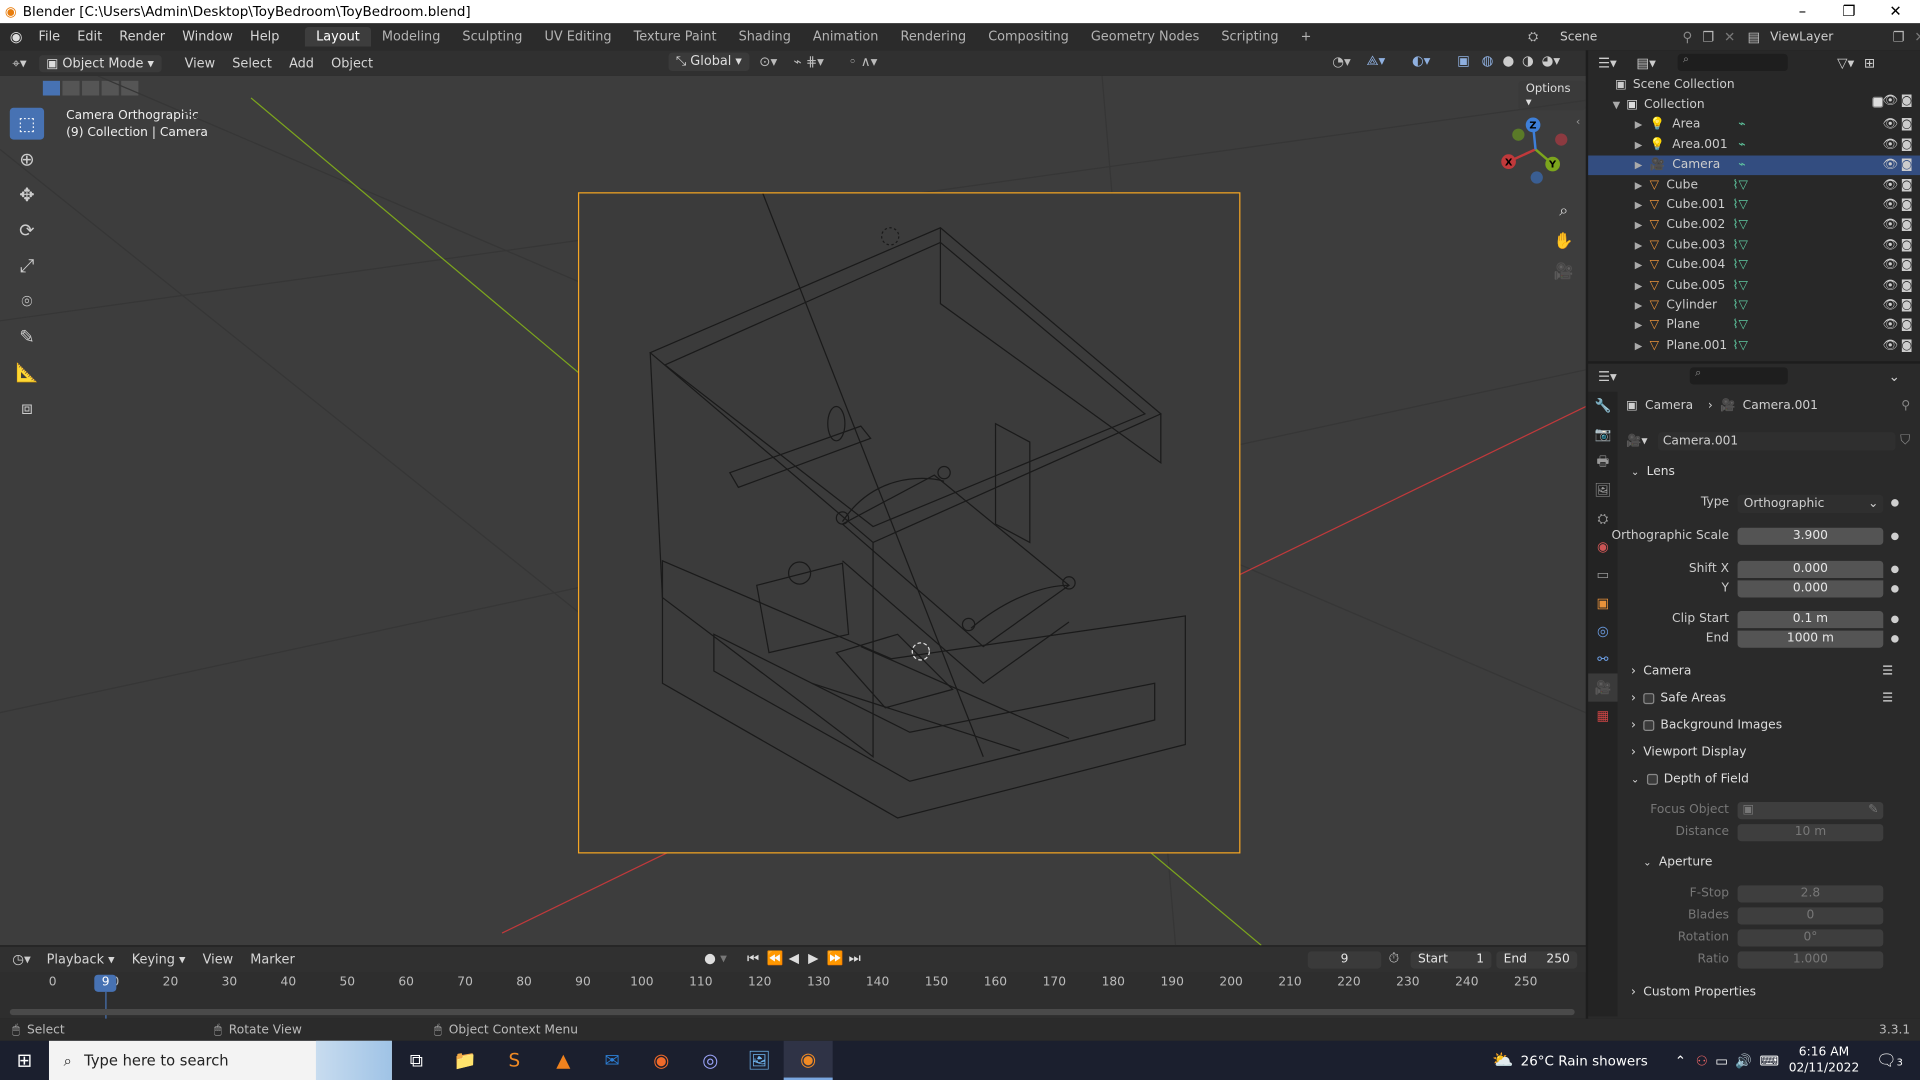 Image resolution: width=1920 pixels, height=1080 pixels. Describe the element at coordinates (1645, 62) in the screenshot. I see `display-mode-icon: ▤▾` at that location.